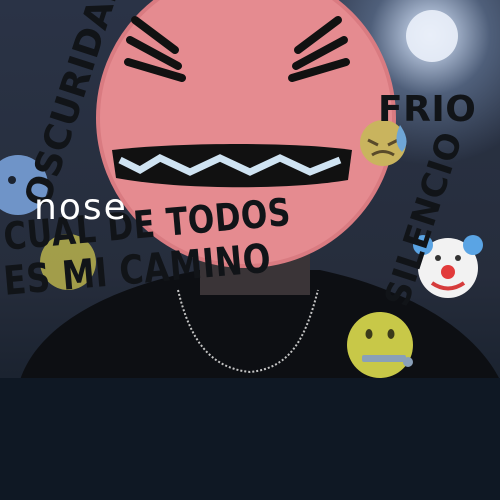  What do you see at coordinates (432, 36) in the screenshot?
I see `moon-glow` at bounding box center [432, 36].